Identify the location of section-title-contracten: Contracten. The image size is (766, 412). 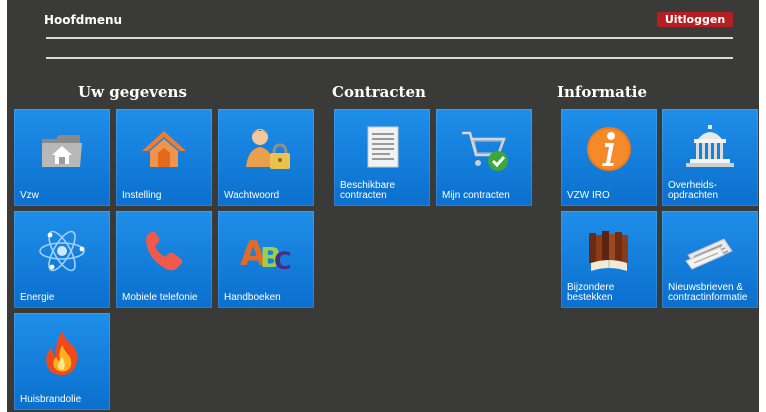
(379, 92).